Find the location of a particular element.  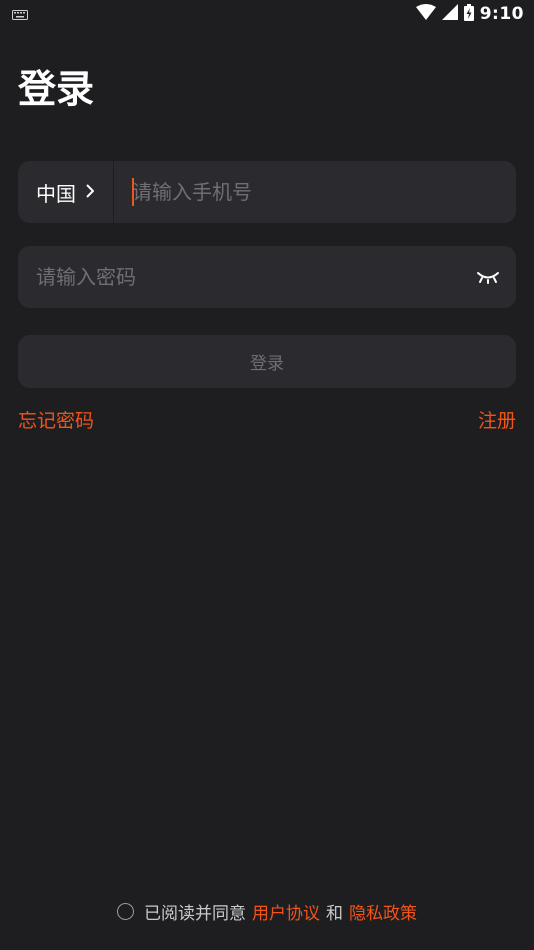

agreement-prefix: 已阅读并同意 is located at coordinates (195, 914).